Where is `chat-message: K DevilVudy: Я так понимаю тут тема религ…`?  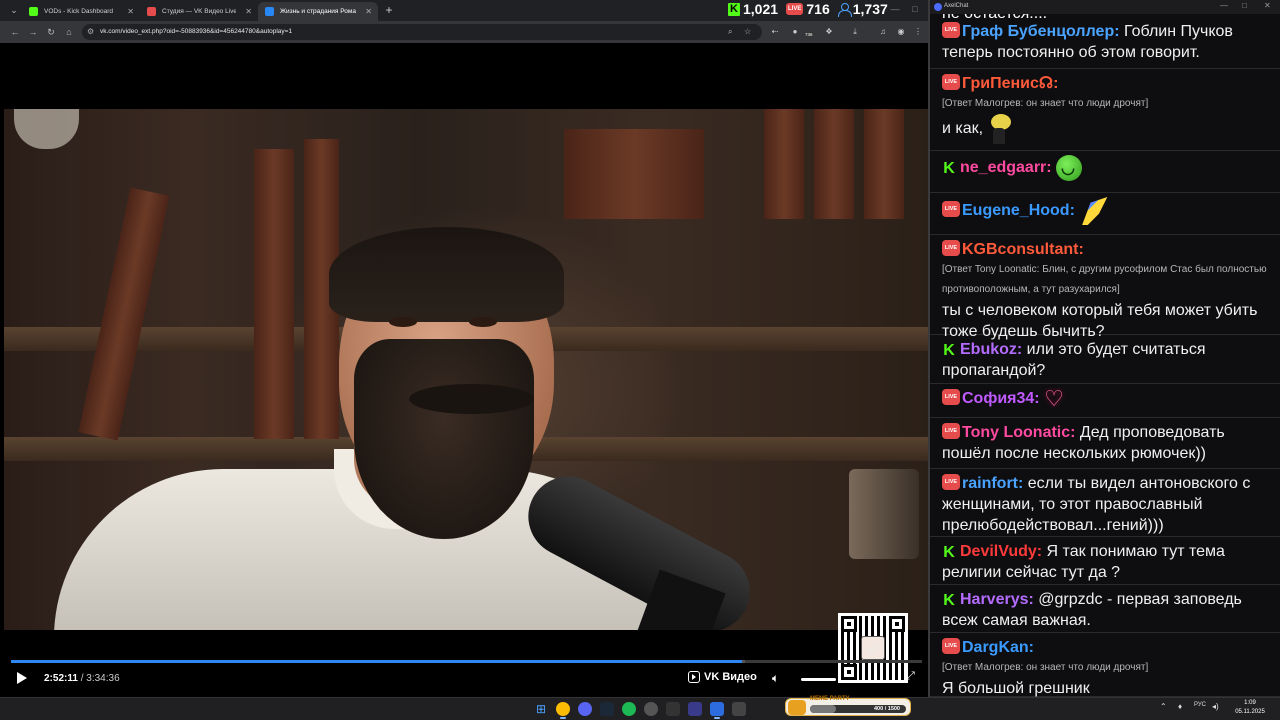 chat-message: K DevilVudy: Я так понимаю тут тема религ… is located at coordinates (1105, 561).